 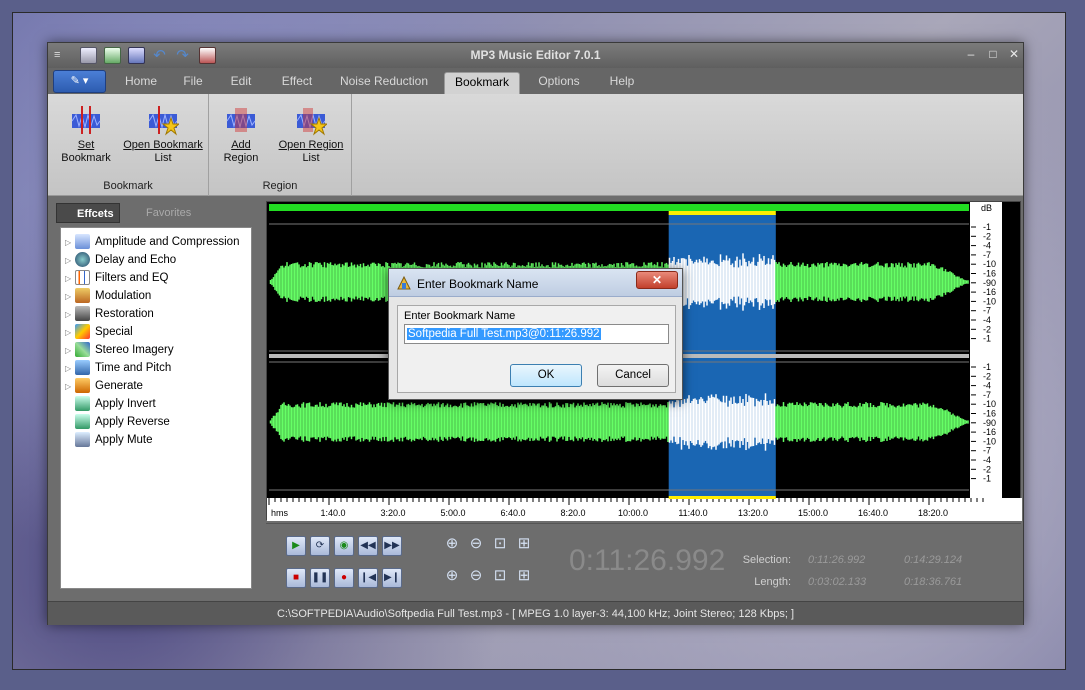 What do you see at coordinates (280, 513) in the screenshot?
I see `time-tick-label: hms` at bounding box center [280, 513].